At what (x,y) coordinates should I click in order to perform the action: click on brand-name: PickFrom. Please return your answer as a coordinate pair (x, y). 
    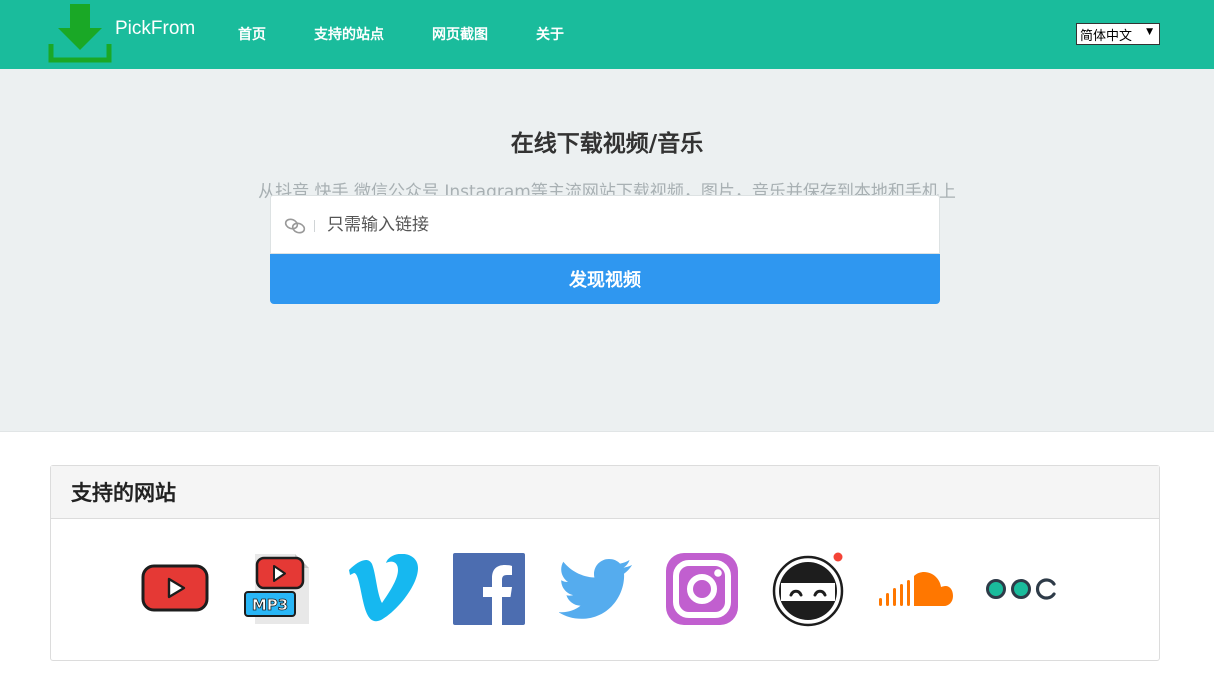
    Looking at the image, I should click on (155, 29).